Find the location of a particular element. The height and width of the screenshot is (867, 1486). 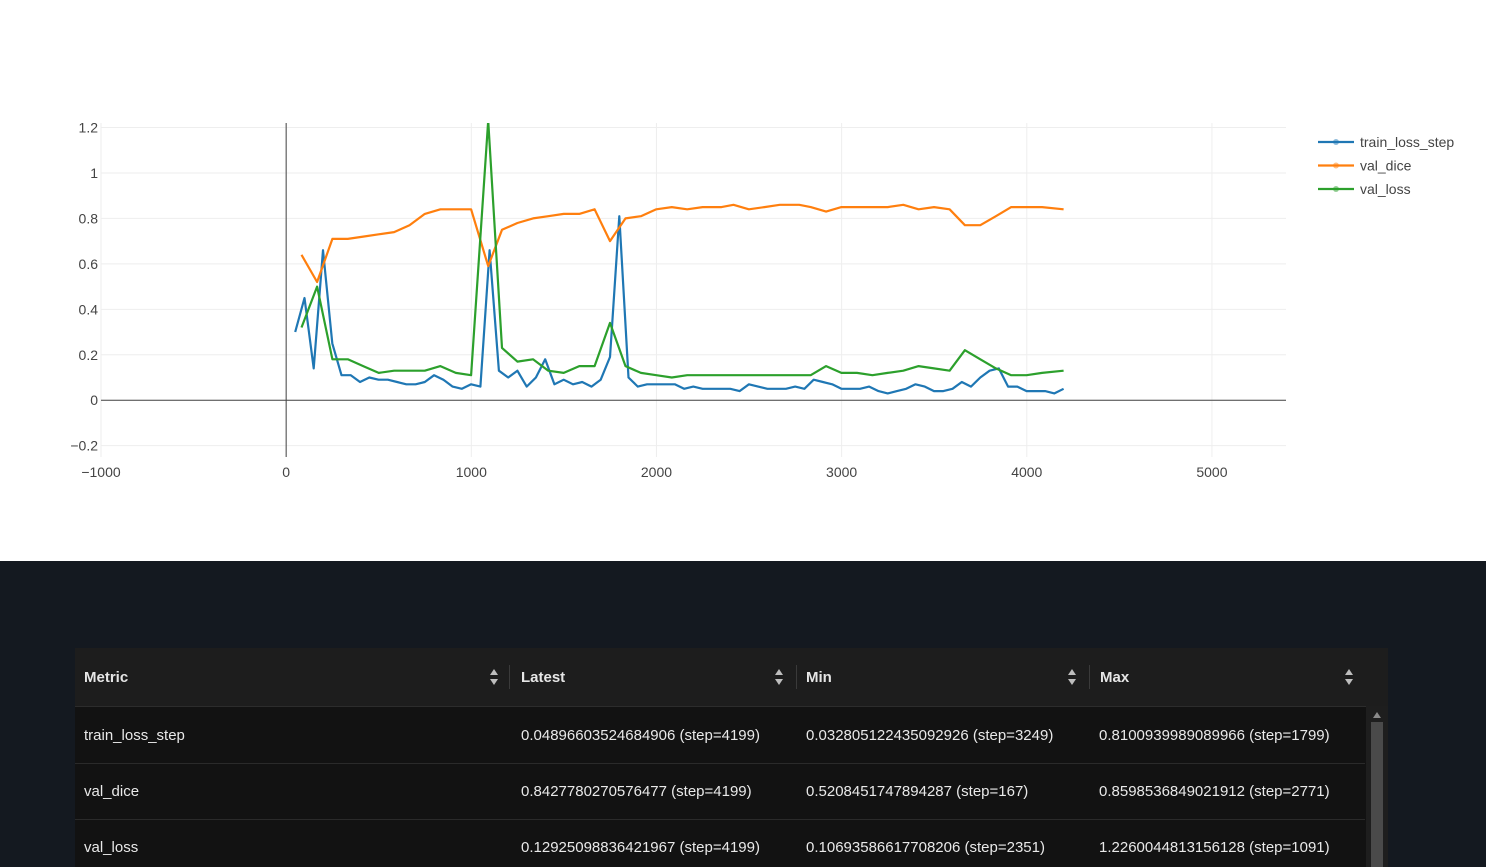

x-tick-label: −1000 is located at coordinates (101, 472).